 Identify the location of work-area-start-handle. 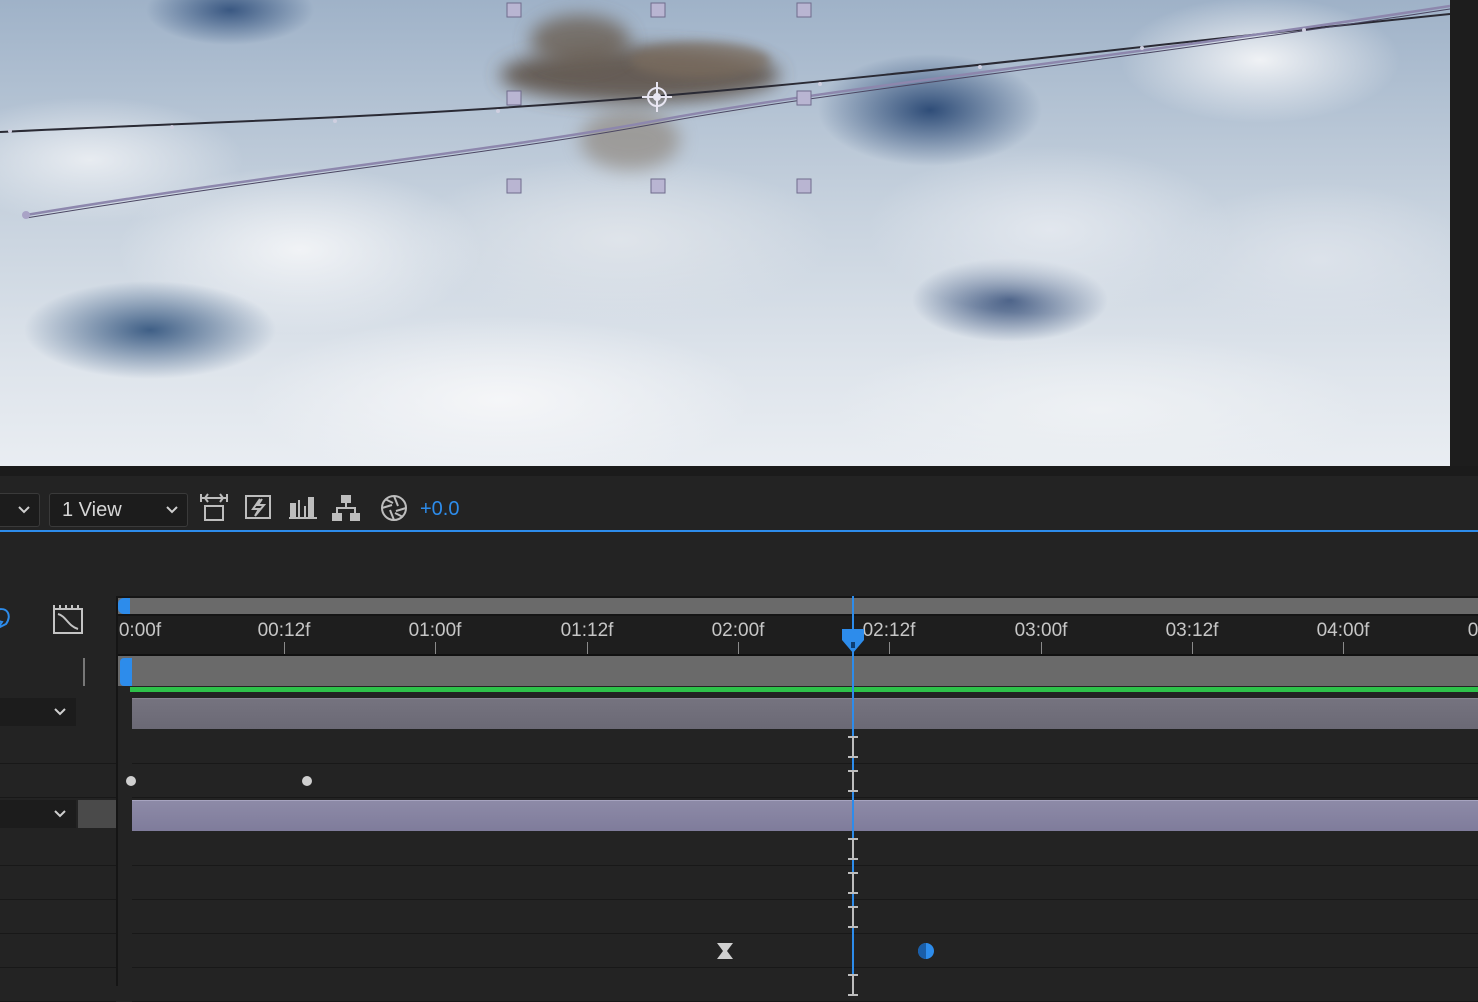
(124, 606).